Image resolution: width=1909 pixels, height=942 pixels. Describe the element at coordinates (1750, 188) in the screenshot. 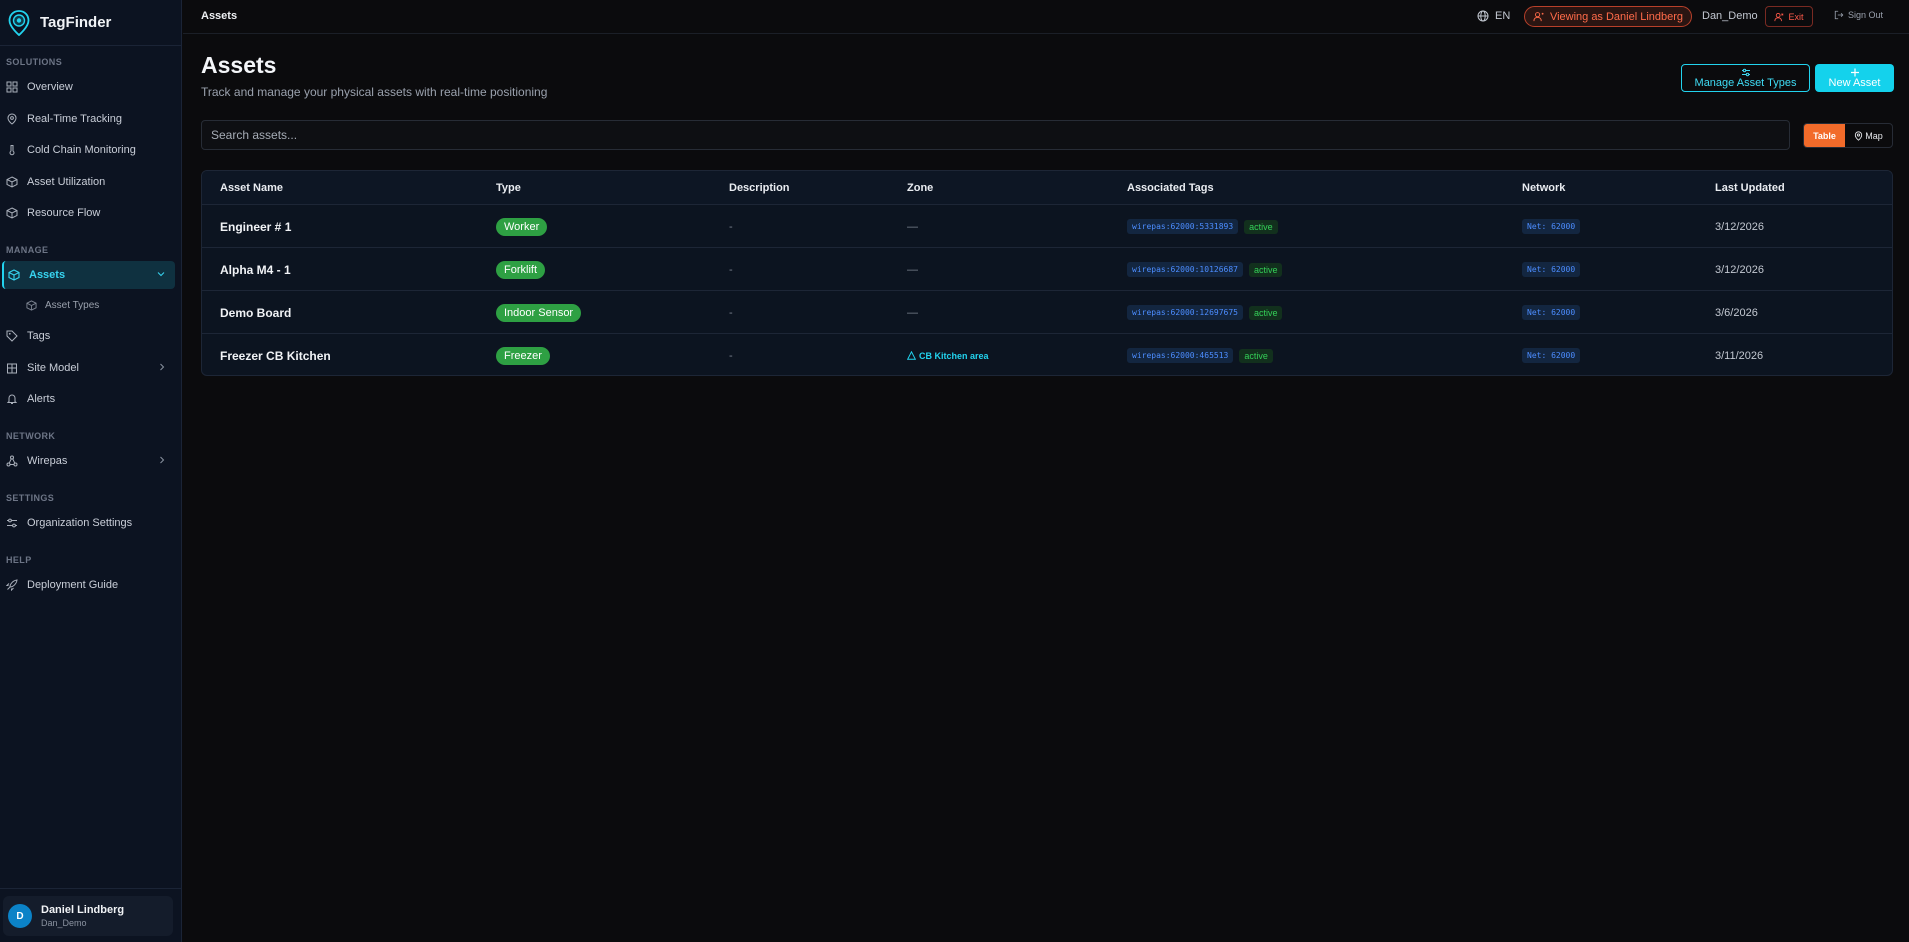

I see `column-header-last-updated: Last Updated` at that location.